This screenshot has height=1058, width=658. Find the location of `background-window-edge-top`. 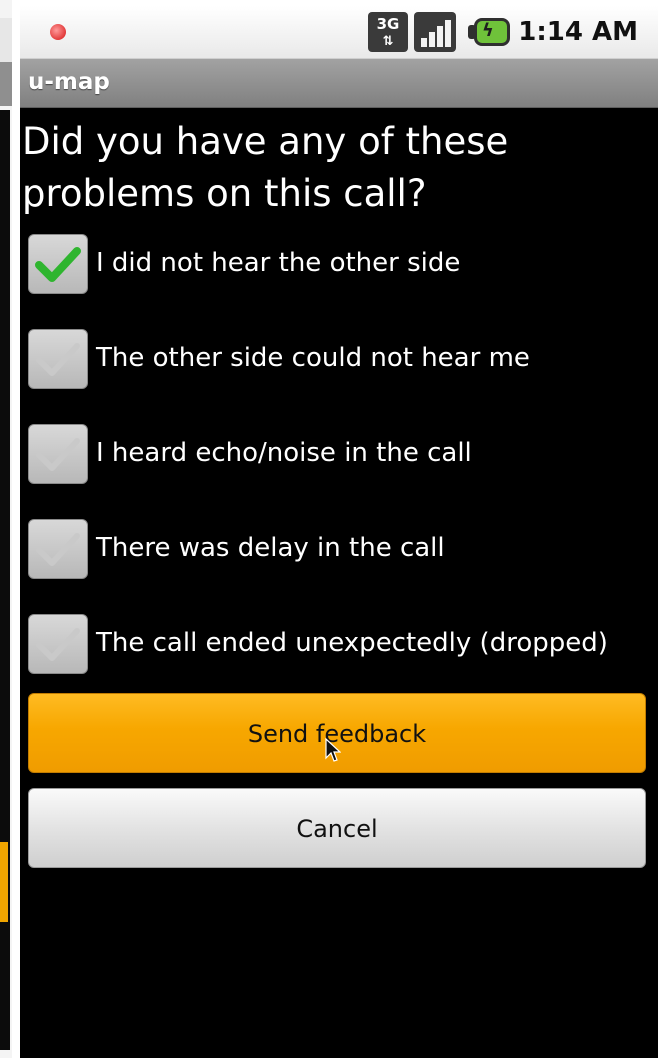

background-window-edge-top is located at coordinates (6, 40).